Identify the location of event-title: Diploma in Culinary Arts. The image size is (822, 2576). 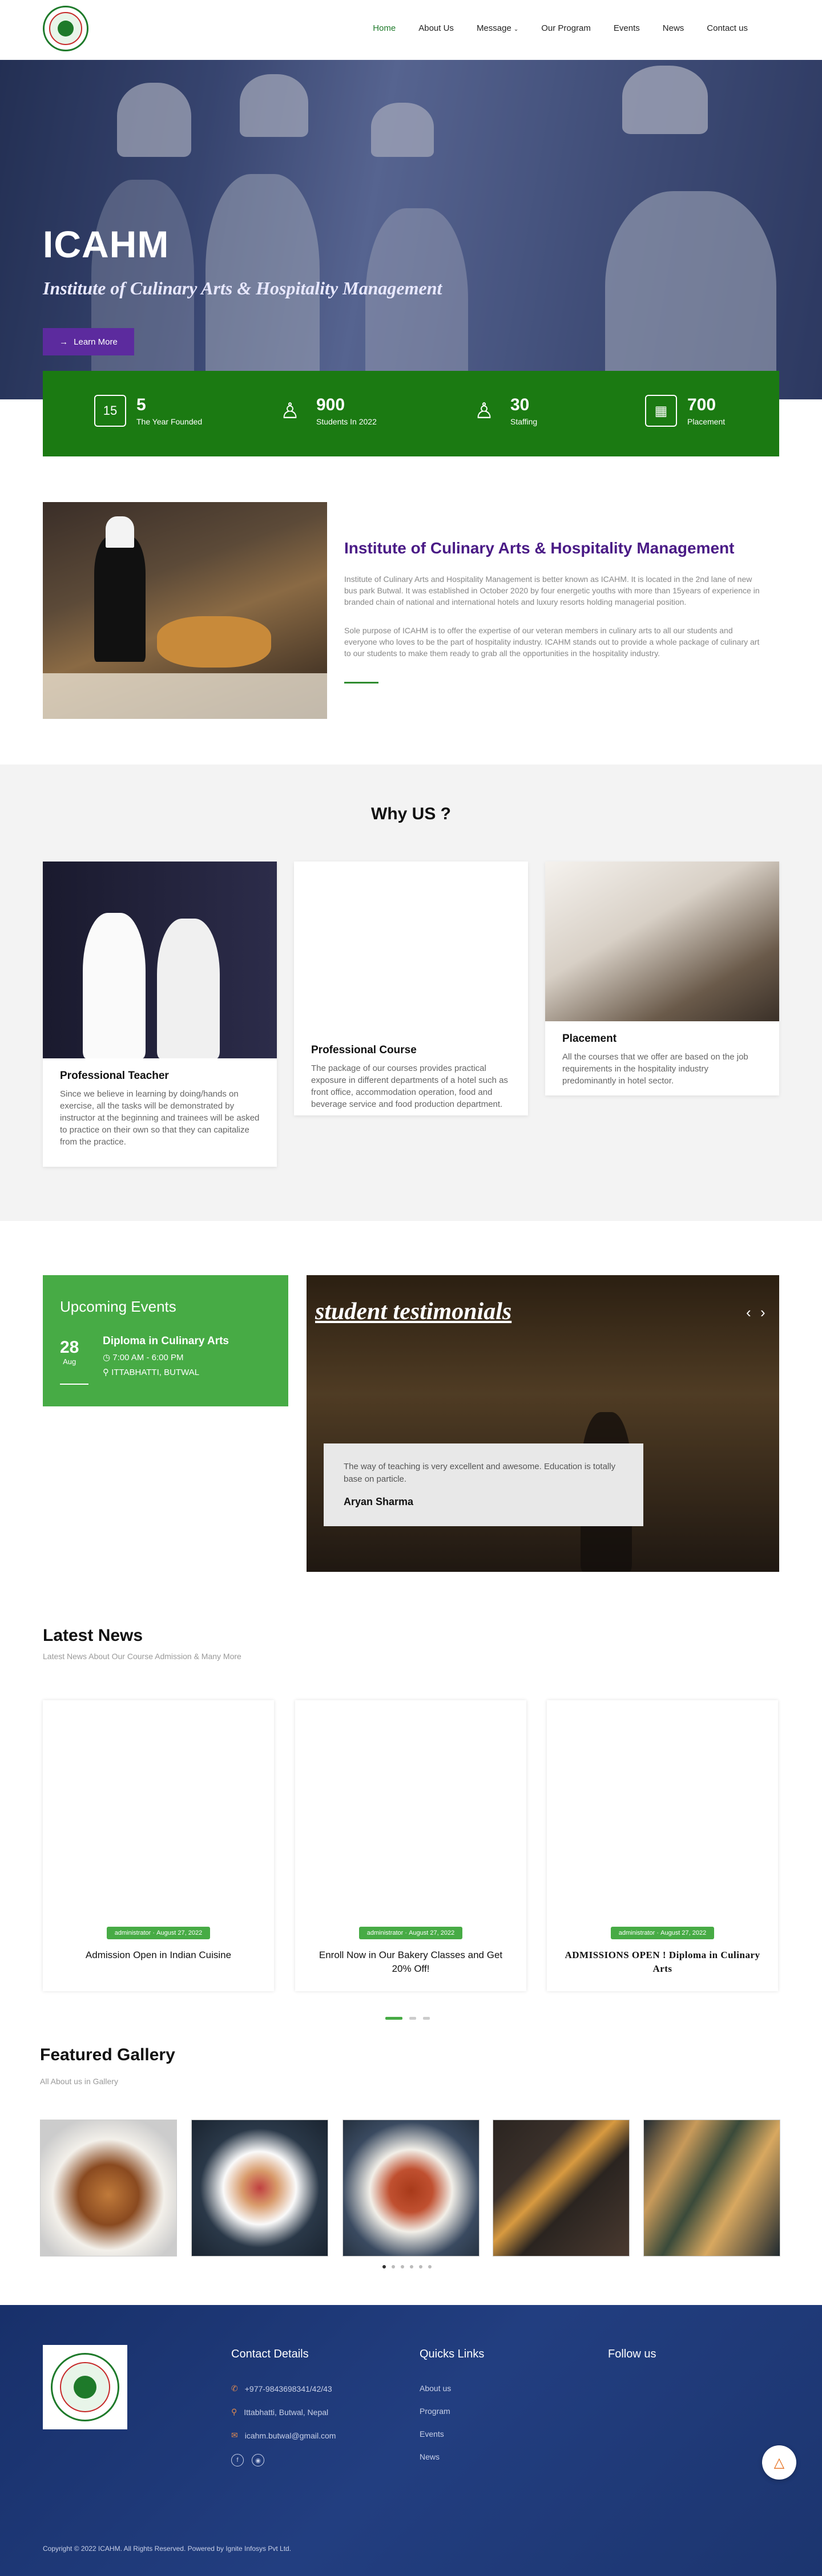
(166, 1341).